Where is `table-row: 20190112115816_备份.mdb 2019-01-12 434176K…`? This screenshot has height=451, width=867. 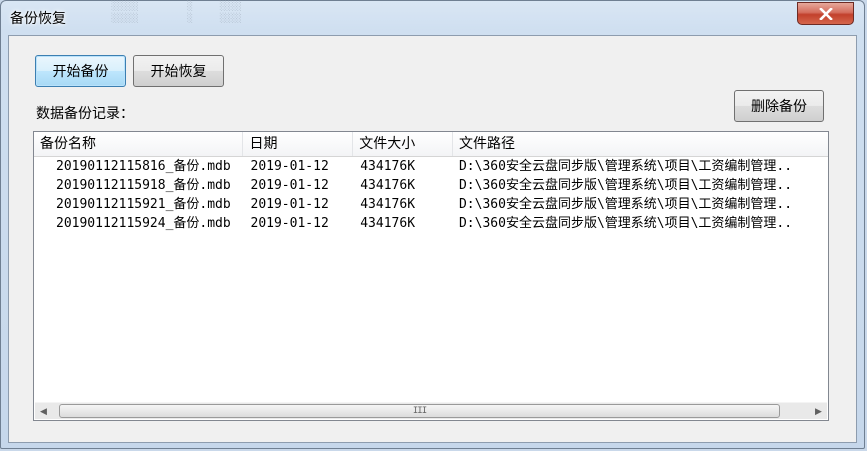
table-row: 20190112115816_备份.mdb 2019-01-12 434176K… is located at coordinates (431, 166).